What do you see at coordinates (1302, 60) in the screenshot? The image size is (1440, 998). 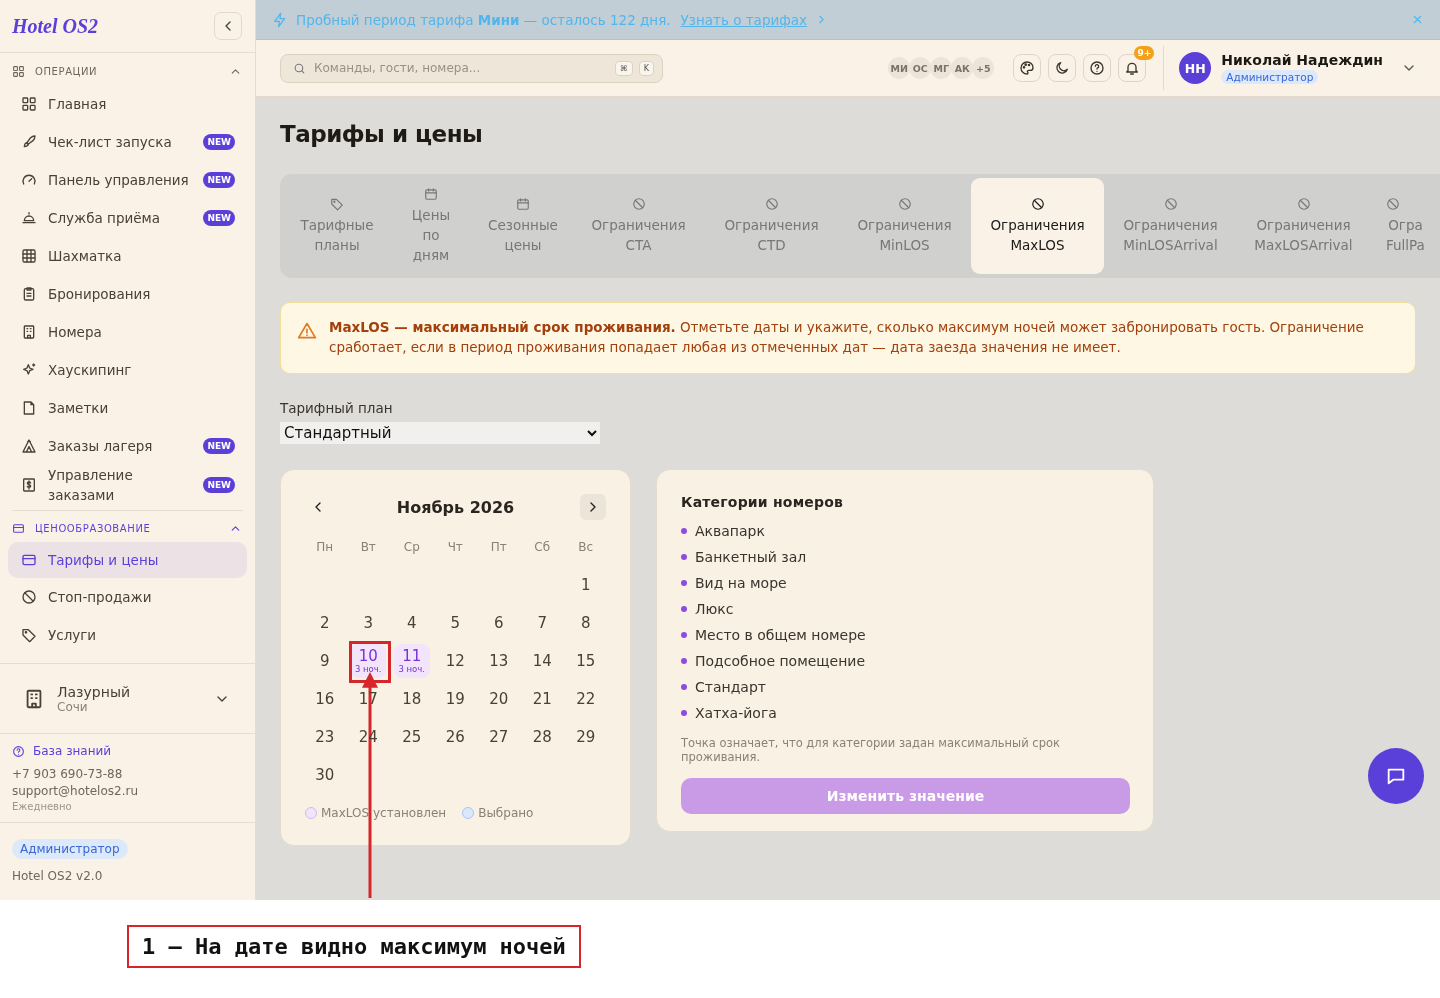 I see `user-name: Николай Надеждин` at bounding box center [1302, 60].